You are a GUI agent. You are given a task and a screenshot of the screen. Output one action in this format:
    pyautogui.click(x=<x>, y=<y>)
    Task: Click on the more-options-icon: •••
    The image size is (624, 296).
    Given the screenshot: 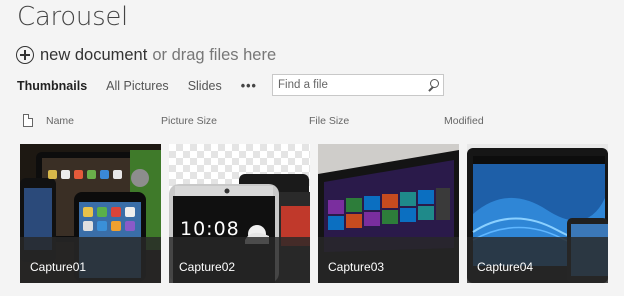 What is the action you would take?
    pyautogui.click(x=249, y=86)
    